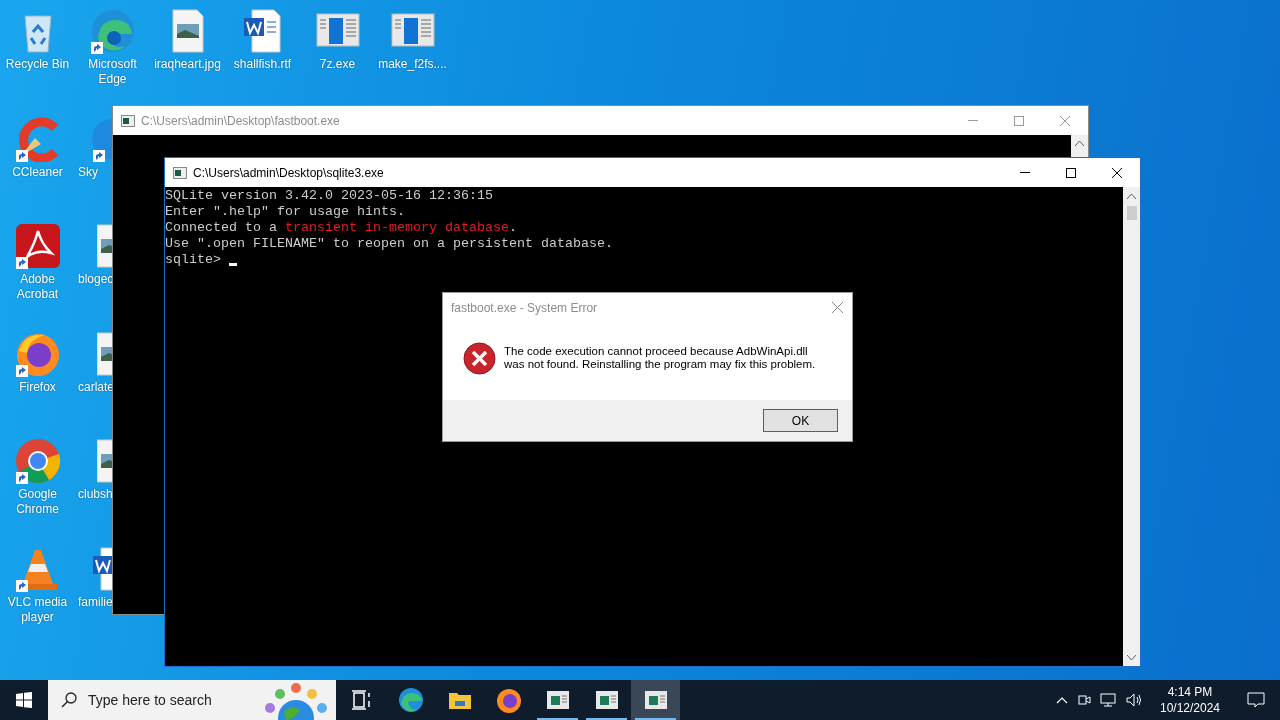  What do you see at coordinates (193, 260) in the screenshot?
I see `console-line: sqlite>` at bounding box center [193, 260].